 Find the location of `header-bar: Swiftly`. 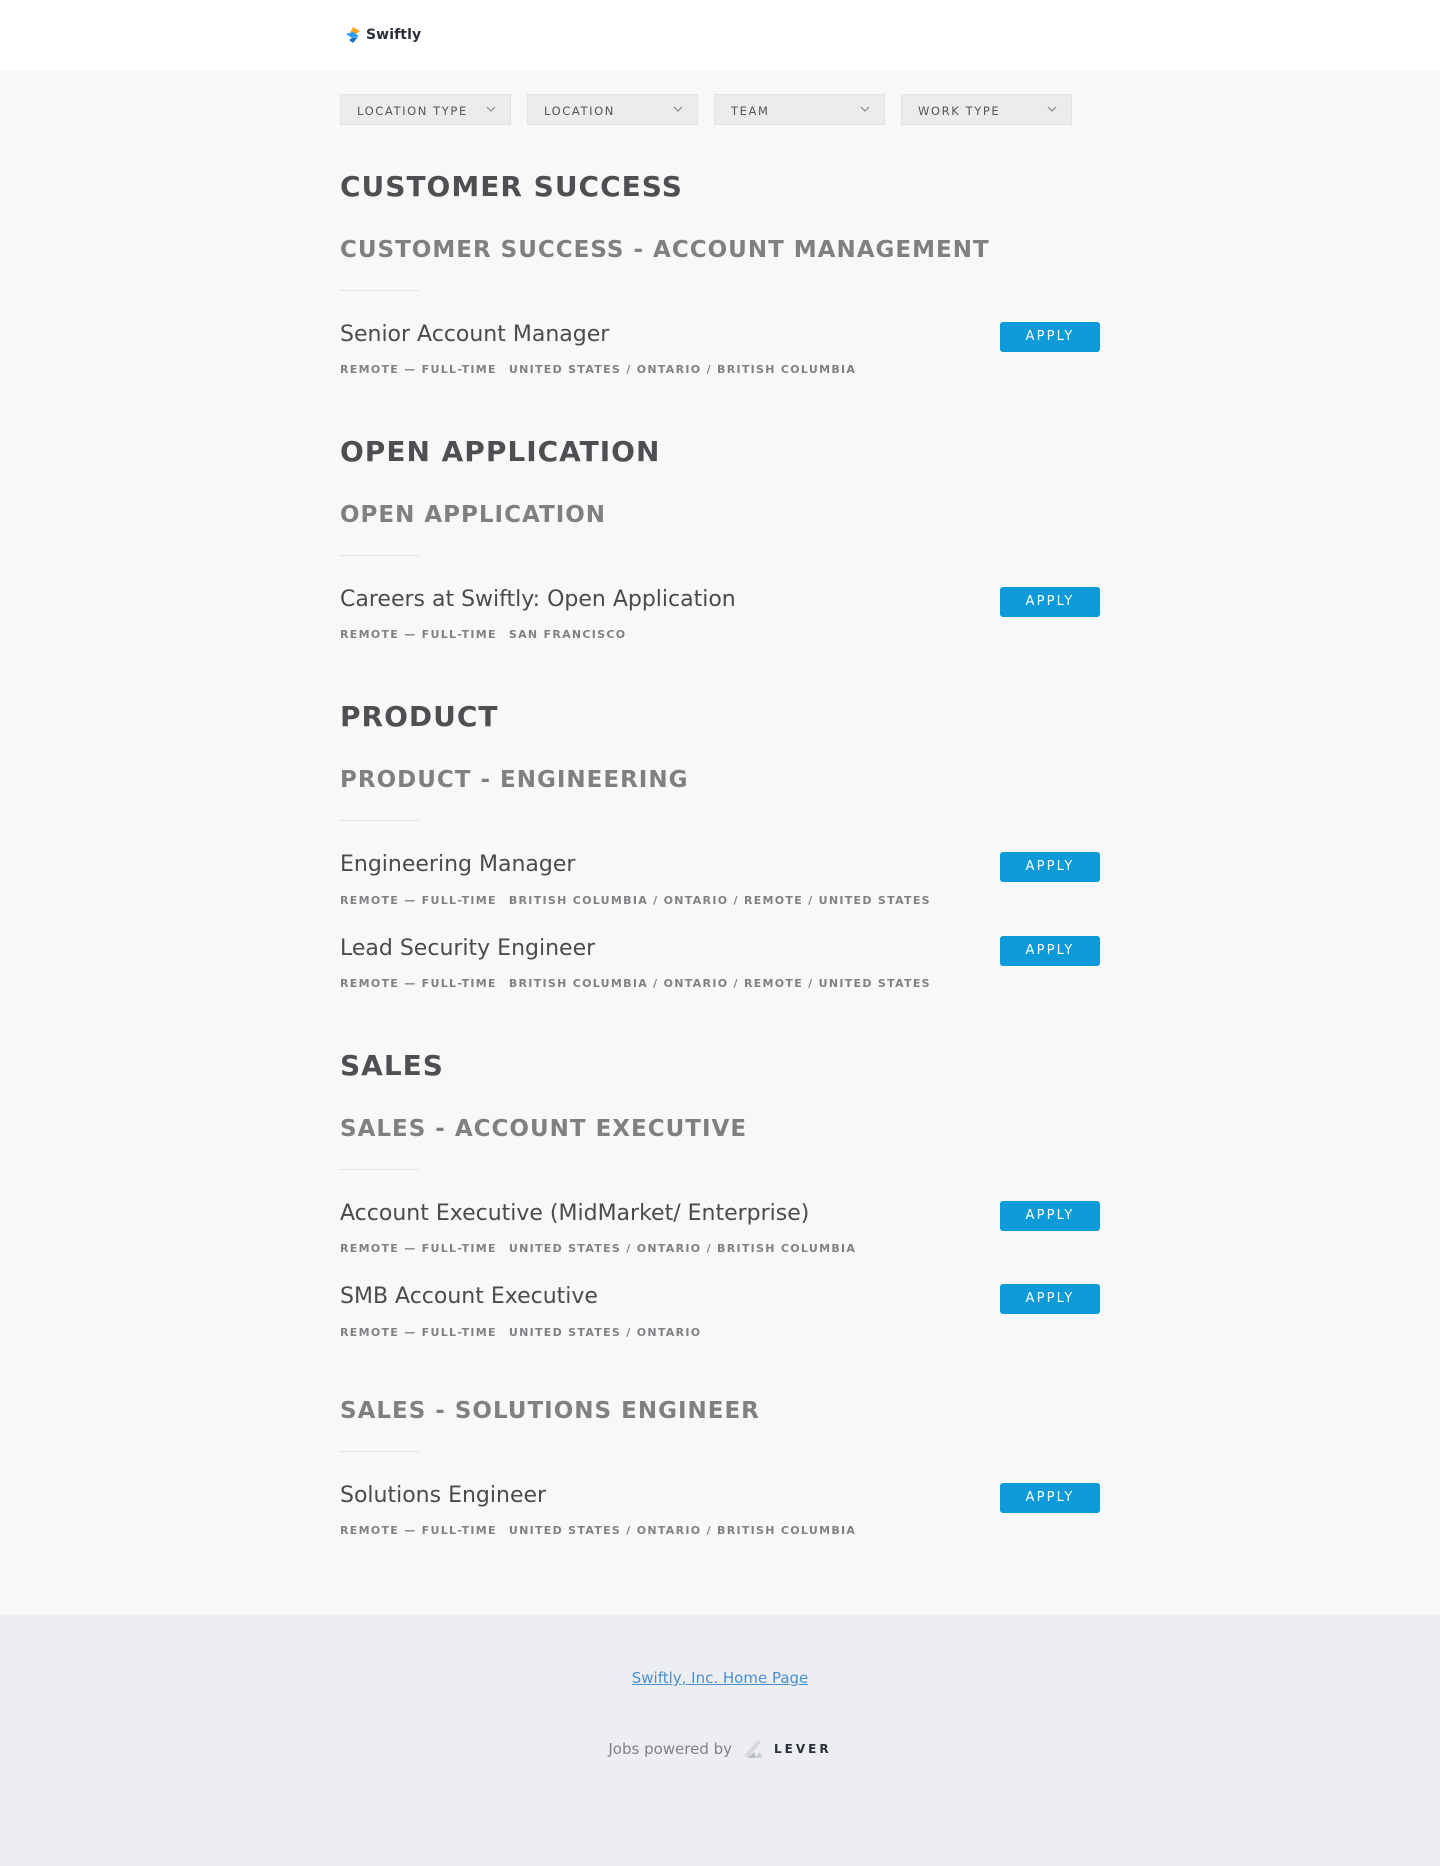

header-bar: Swiftly is located at coordinates (720, 35).